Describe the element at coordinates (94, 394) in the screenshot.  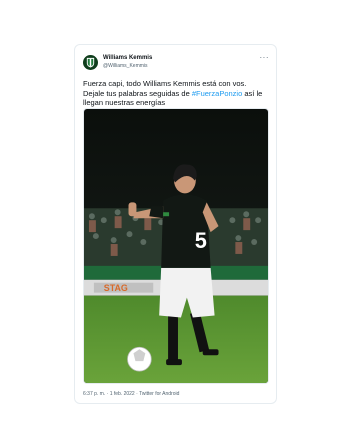
I see `tweet-time: 6:37 p. m.` at that location.